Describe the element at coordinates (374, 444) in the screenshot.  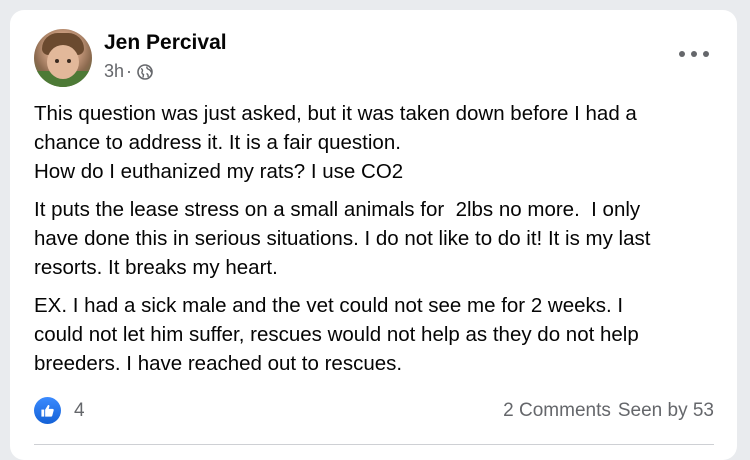
I see `divider` at that location.